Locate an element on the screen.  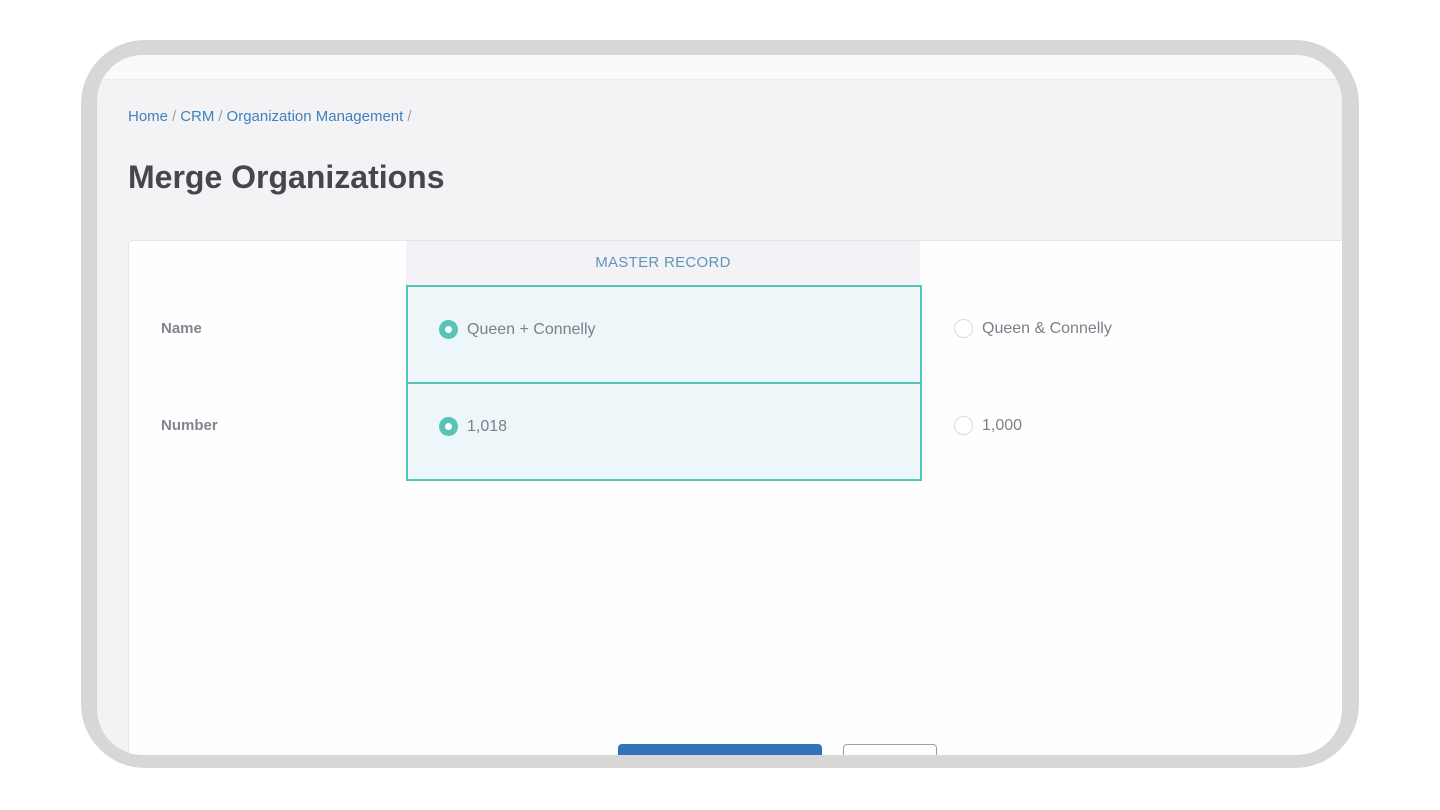
cancel-button is located at coordinates (890, 749).